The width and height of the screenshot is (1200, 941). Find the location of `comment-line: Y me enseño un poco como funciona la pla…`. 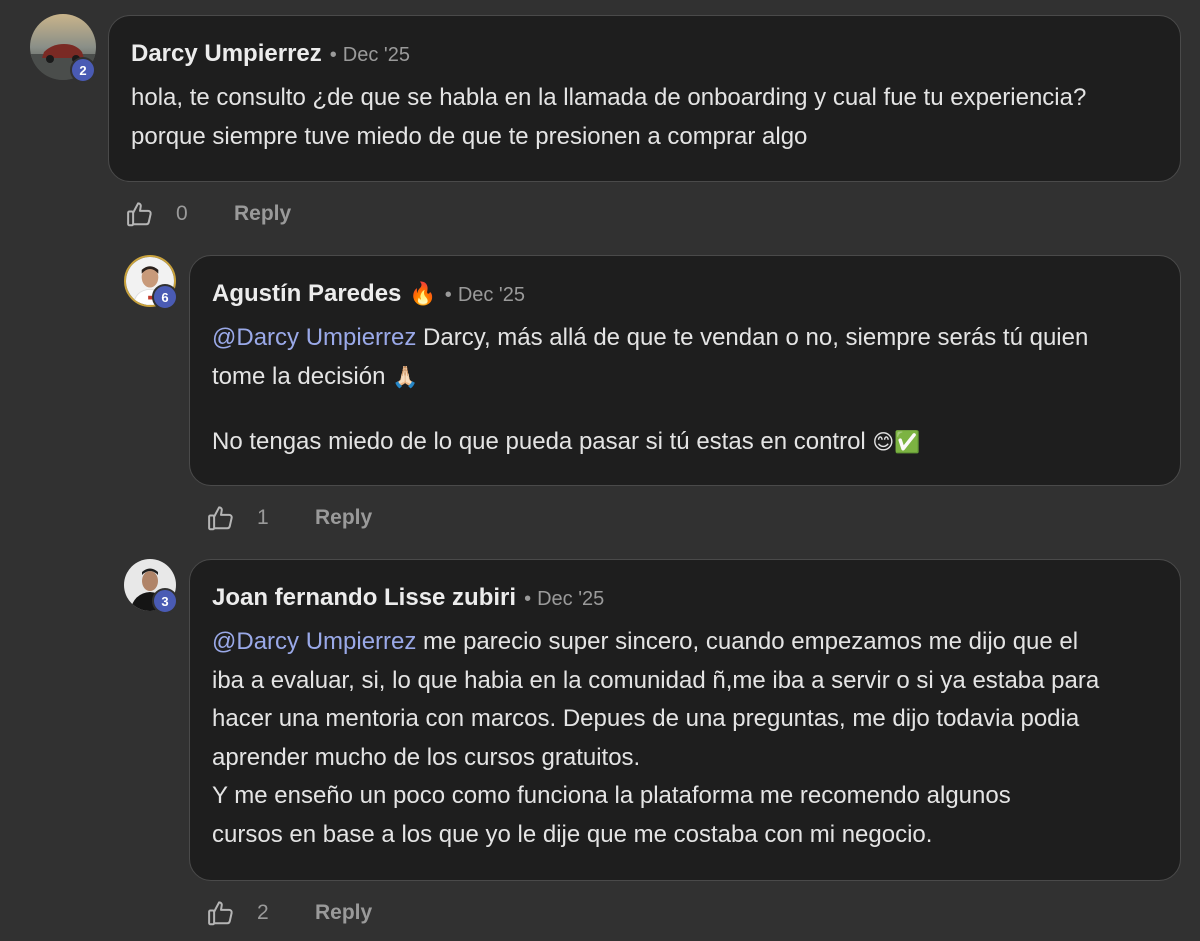

comment-line: Y me enseño un poco como funciona la pla… is located at coordinates (611, 795).